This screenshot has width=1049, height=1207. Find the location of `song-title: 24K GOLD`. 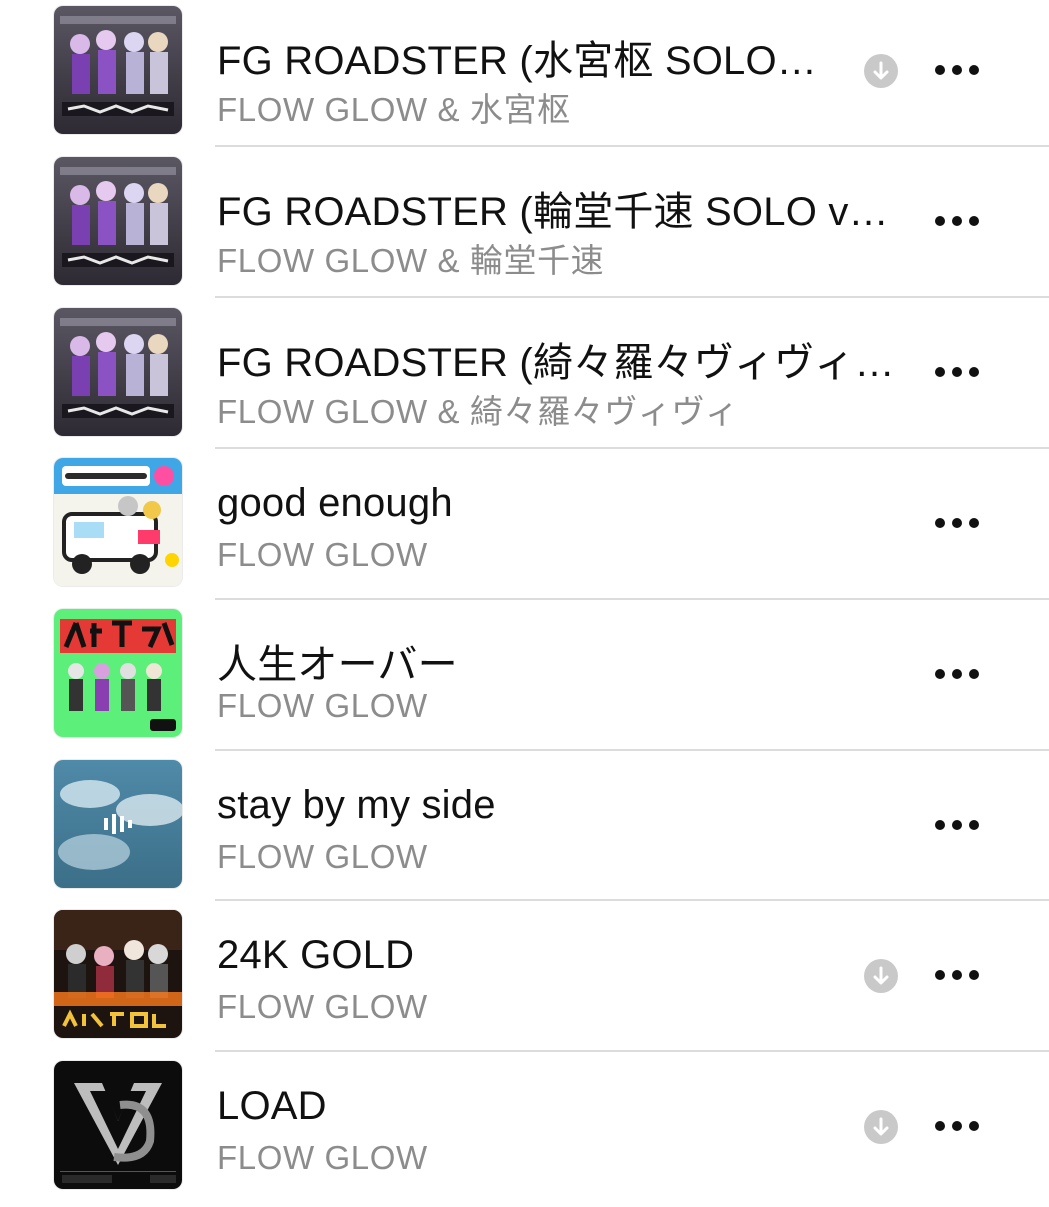

song-title: 24K GOLD is located at coordinates (316, 955).